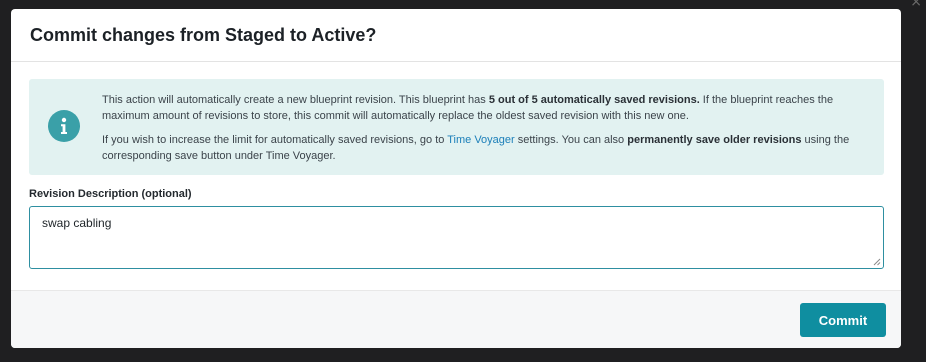  Describe the element at coordinates (877, 262) in the screenshot. I see `resize-grip-icon` at that location.